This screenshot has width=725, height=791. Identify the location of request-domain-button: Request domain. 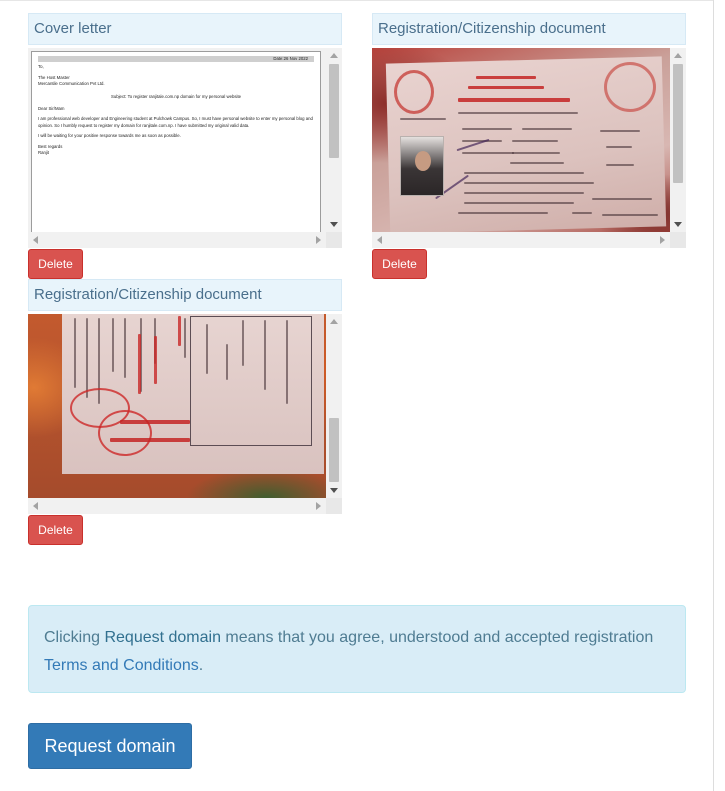
(110, 746).